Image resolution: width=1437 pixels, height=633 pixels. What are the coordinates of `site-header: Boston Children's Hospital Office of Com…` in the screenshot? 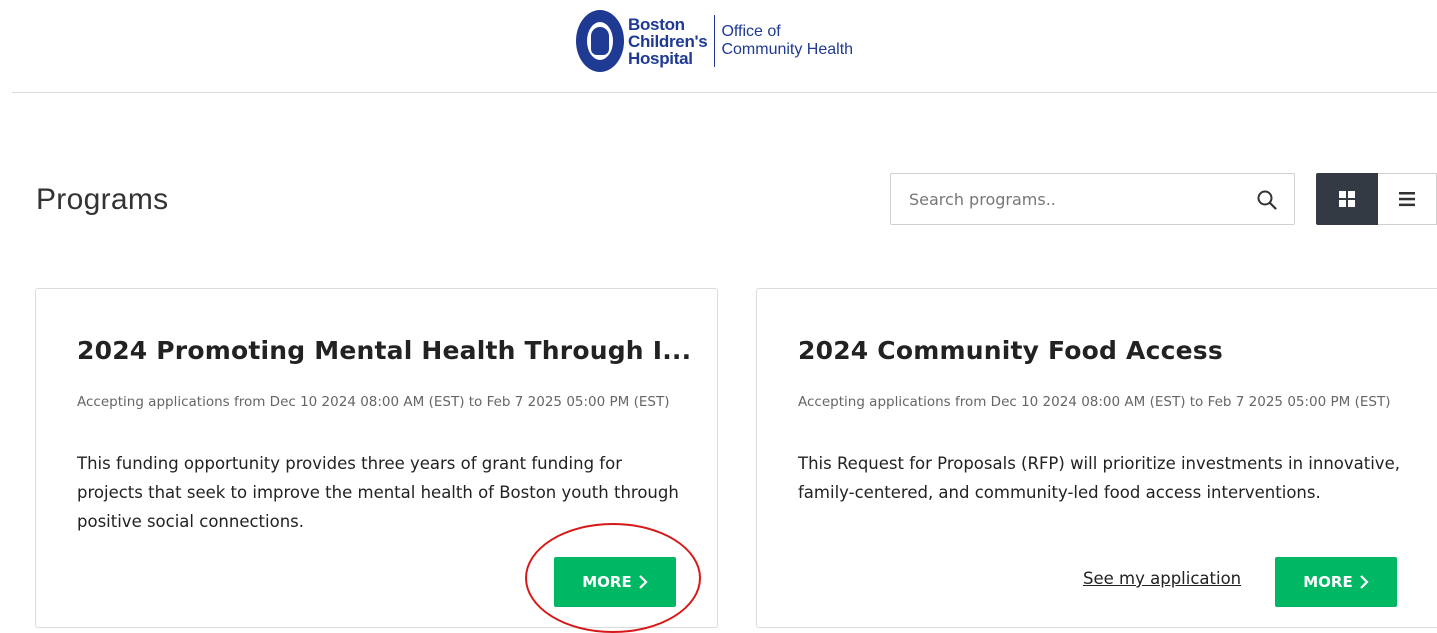 It's located at (718, 46).